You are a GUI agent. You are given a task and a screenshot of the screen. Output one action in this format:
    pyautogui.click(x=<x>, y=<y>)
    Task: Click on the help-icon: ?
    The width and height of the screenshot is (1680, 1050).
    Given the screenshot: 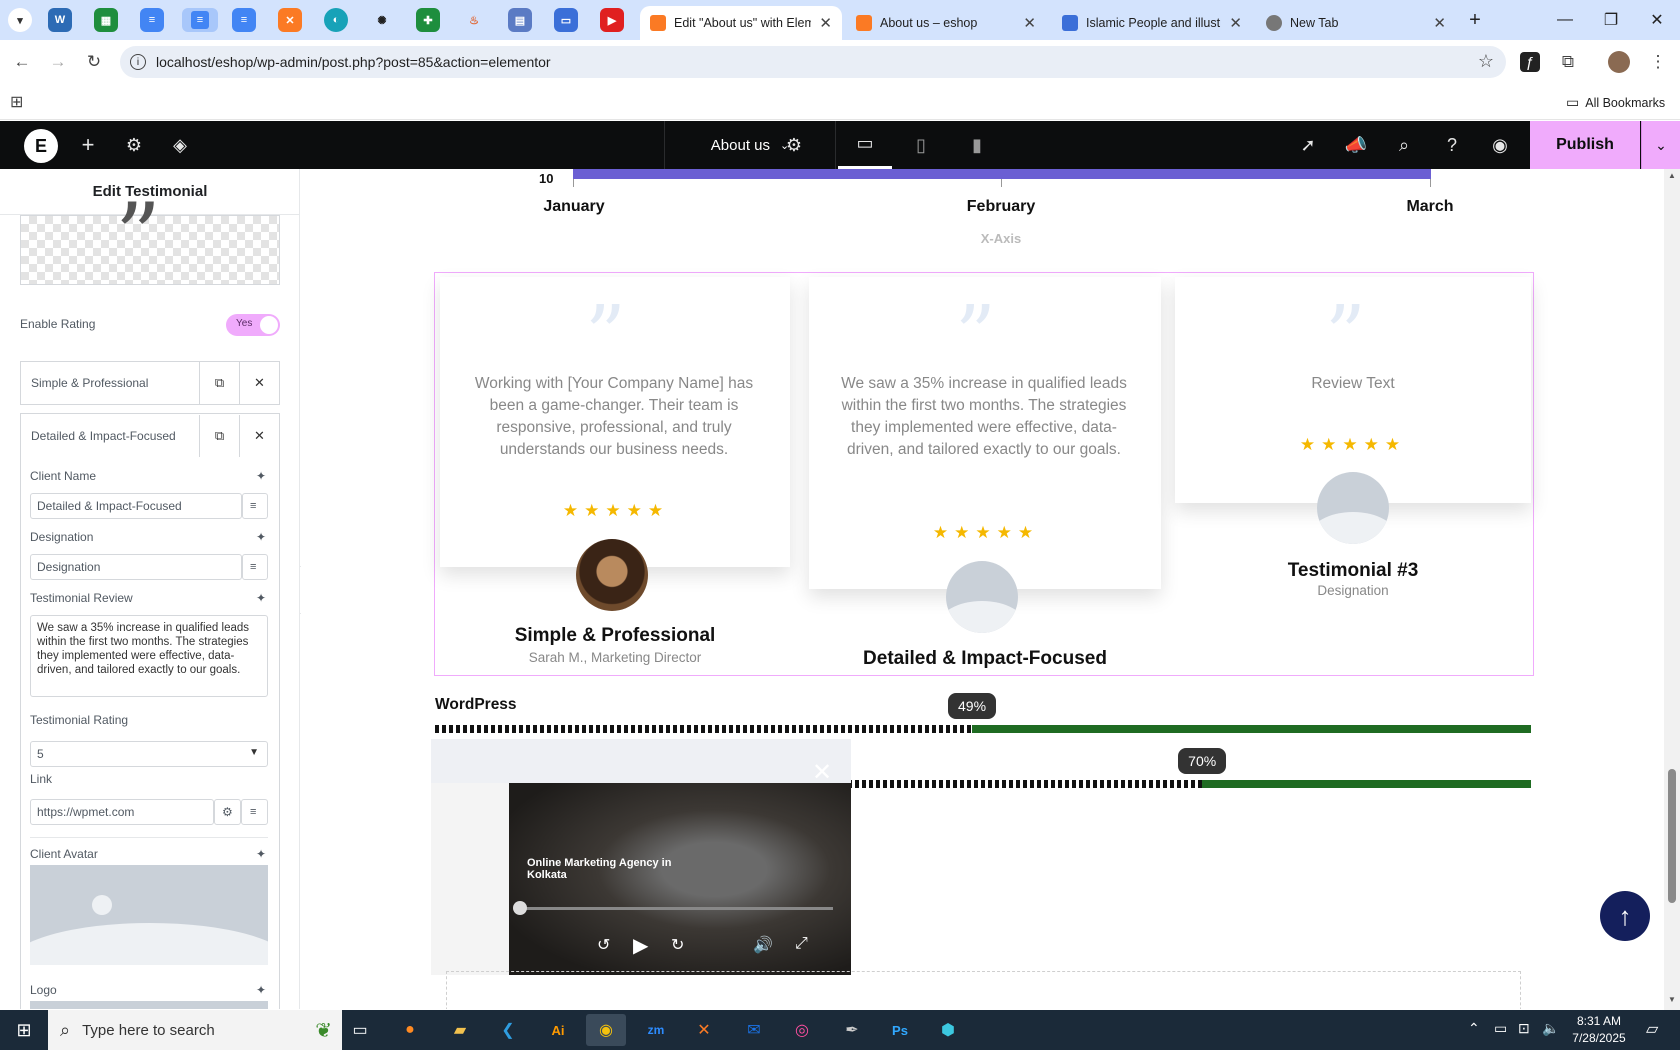 What is the action you would take?
    pyautogui.click(x=1452, y=145)
    